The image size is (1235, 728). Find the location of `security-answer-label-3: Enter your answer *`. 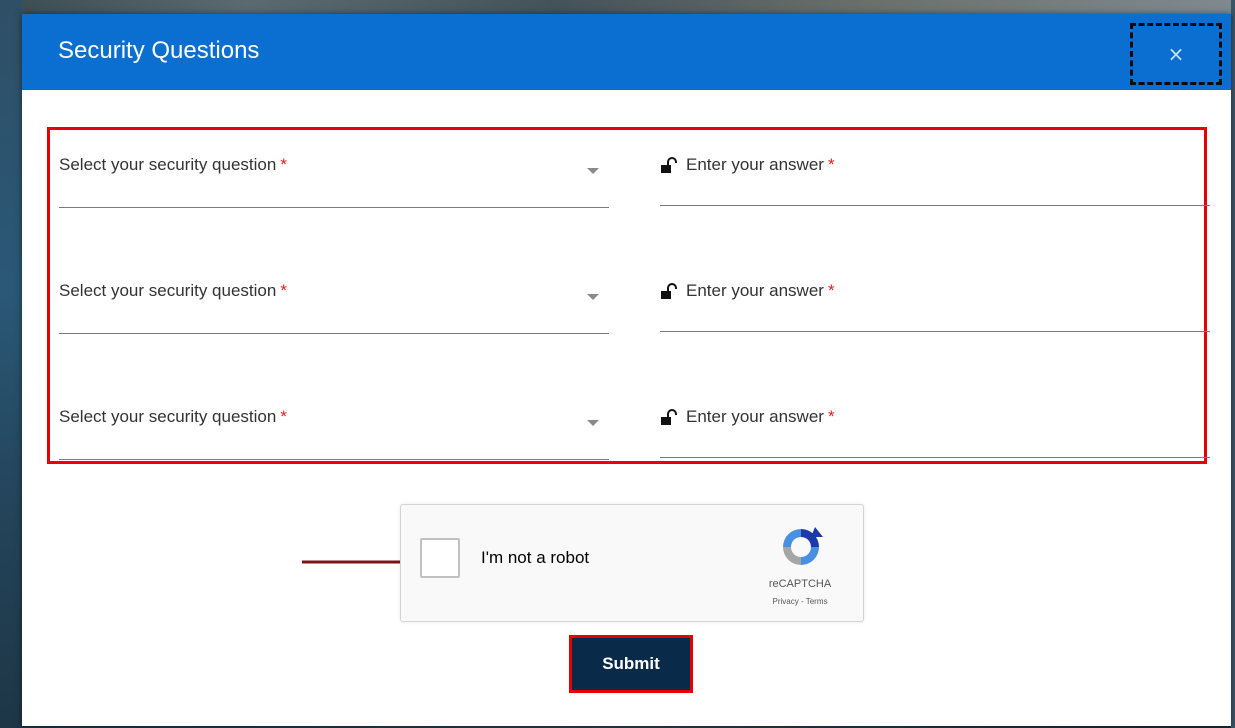

security-answer-label-3: Enter your answer * is located at coordinates (760, 416).